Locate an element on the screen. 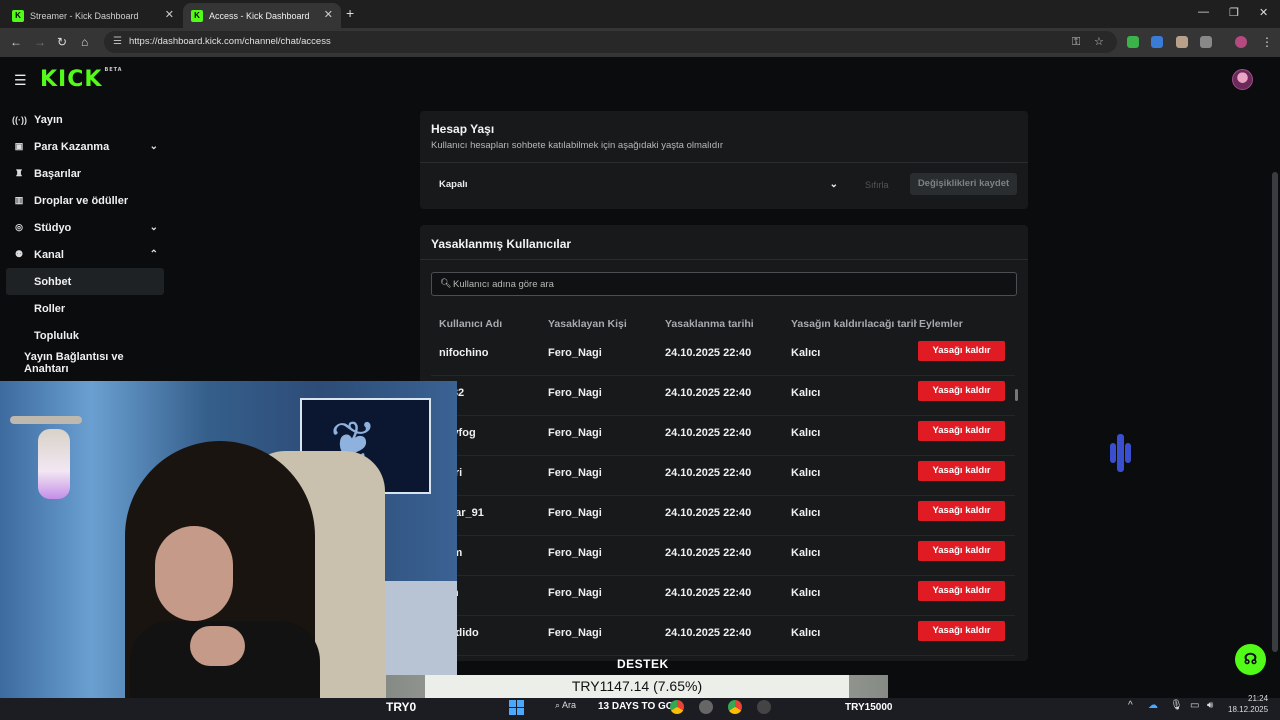  trophy-icon: ♜ is located at coordinates (19, 173).